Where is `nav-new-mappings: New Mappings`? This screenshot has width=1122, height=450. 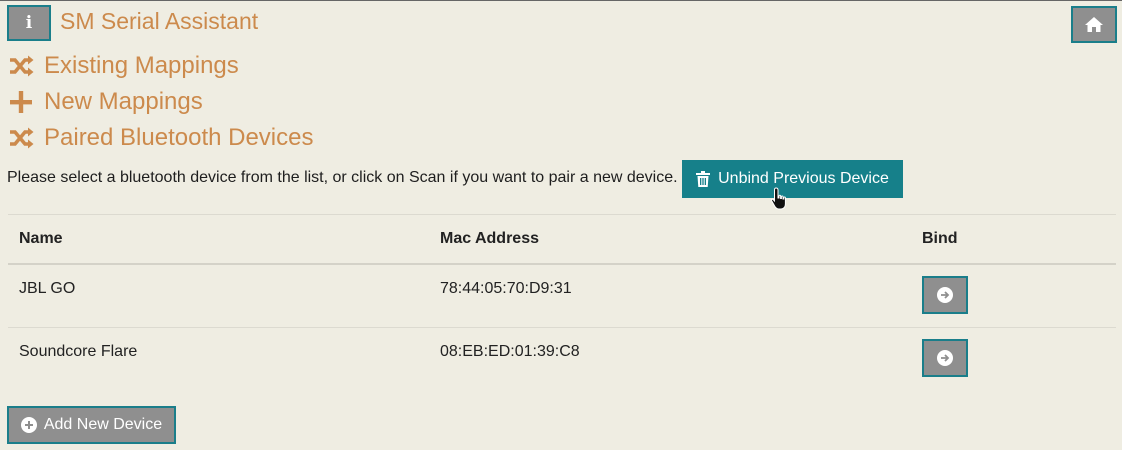
nav-new-mappings: New Mappings is located at coordinates (105, 102).